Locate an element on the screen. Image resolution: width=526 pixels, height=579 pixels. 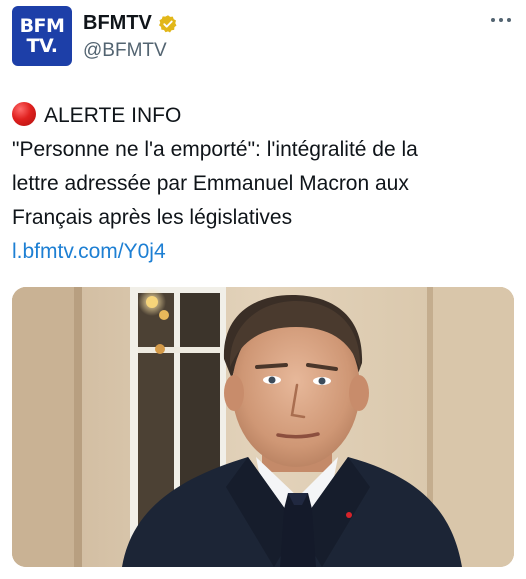
red-circle-icon is located at coordinates (24, 114).